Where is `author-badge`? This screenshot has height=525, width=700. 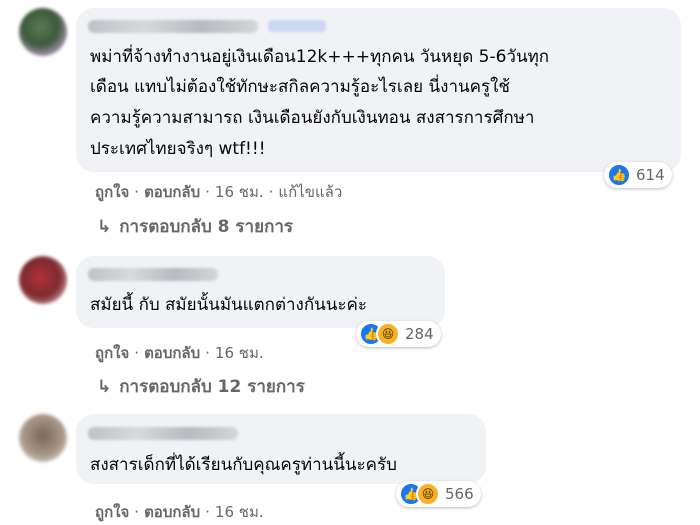
author-badge is located at coordinates (297, 26).